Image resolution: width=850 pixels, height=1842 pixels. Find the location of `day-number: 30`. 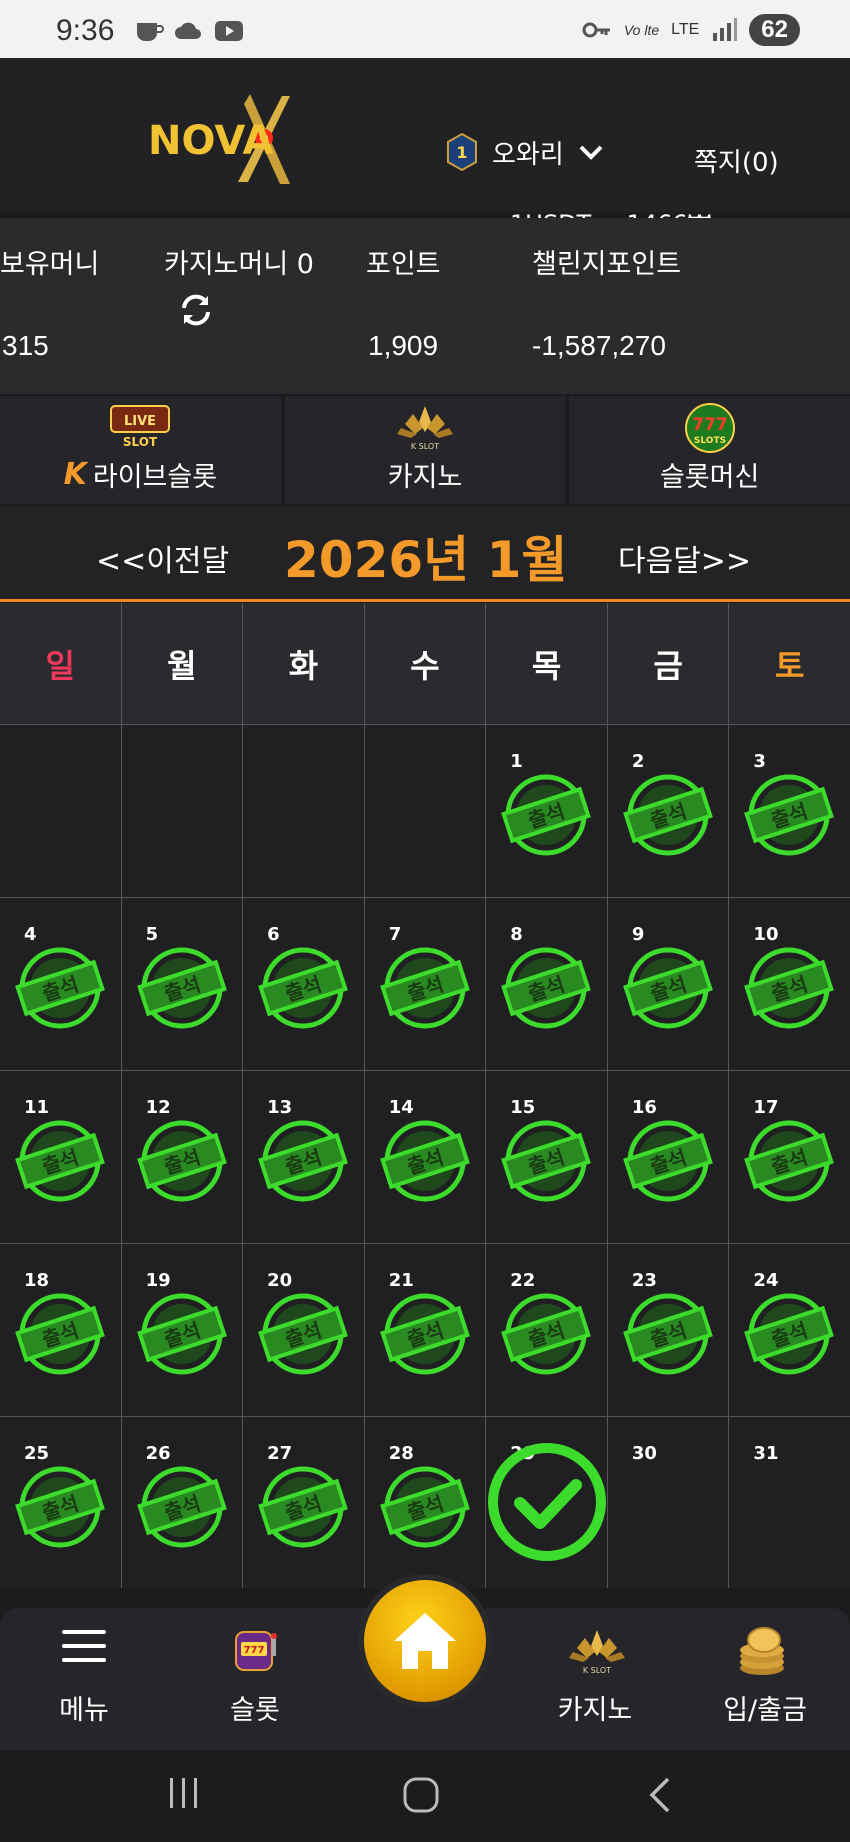

day-number: 30 is located at coordinates (644, 1453).